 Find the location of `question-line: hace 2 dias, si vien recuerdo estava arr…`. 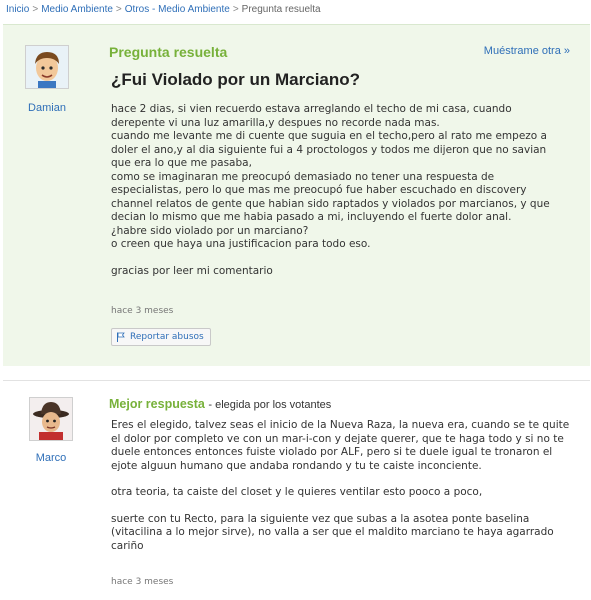

question-line: hace 2 dias, si vien recuerdo estava arr… is located at coordinates (311, 109).